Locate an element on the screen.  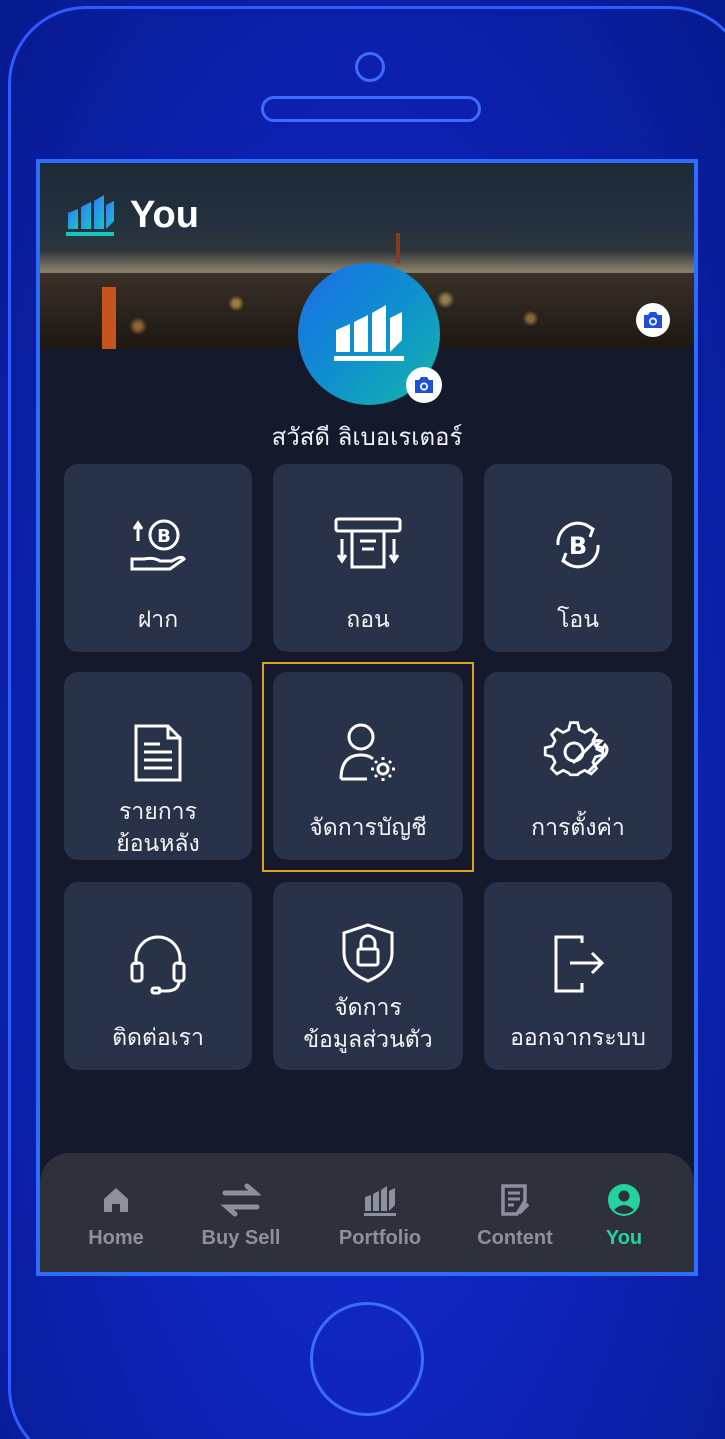
nav-you: You is located at coordinates (624, 1215).